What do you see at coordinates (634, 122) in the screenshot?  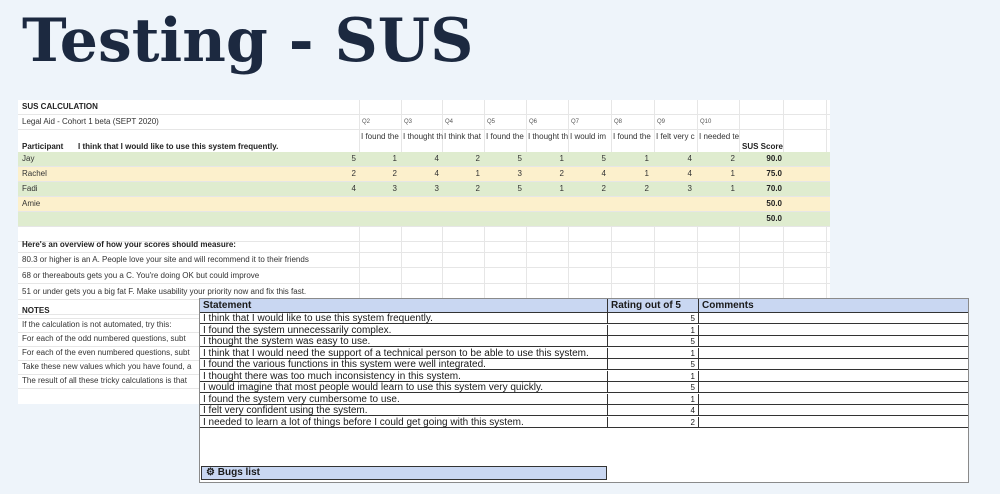 I see `question-code: Q8` at bounding box center [634, 122].